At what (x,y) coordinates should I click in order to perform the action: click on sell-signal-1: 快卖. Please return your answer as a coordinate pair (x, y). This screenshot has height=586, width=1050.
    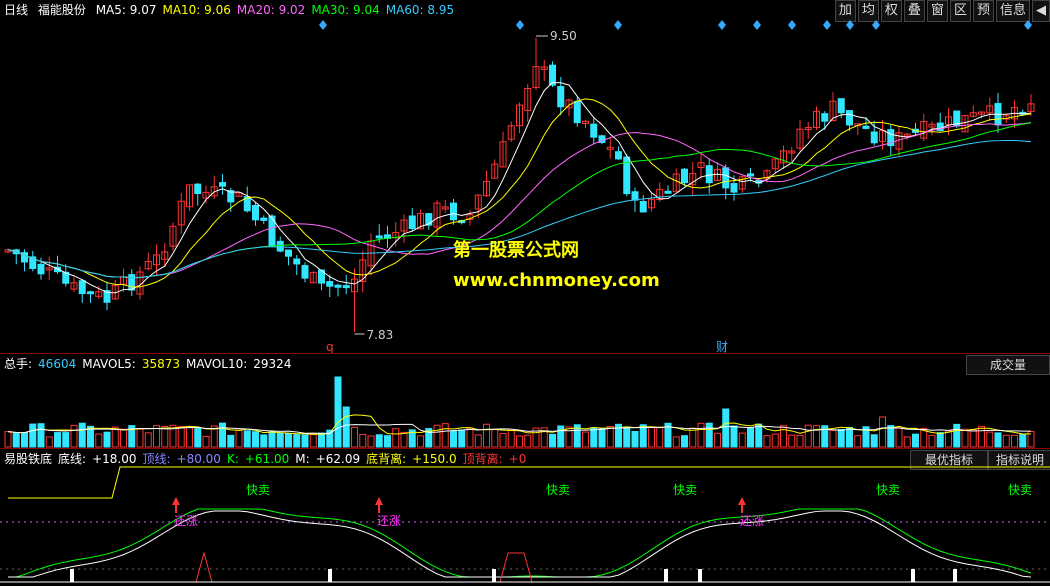
    Looking at the image, I should click on (558, 490).